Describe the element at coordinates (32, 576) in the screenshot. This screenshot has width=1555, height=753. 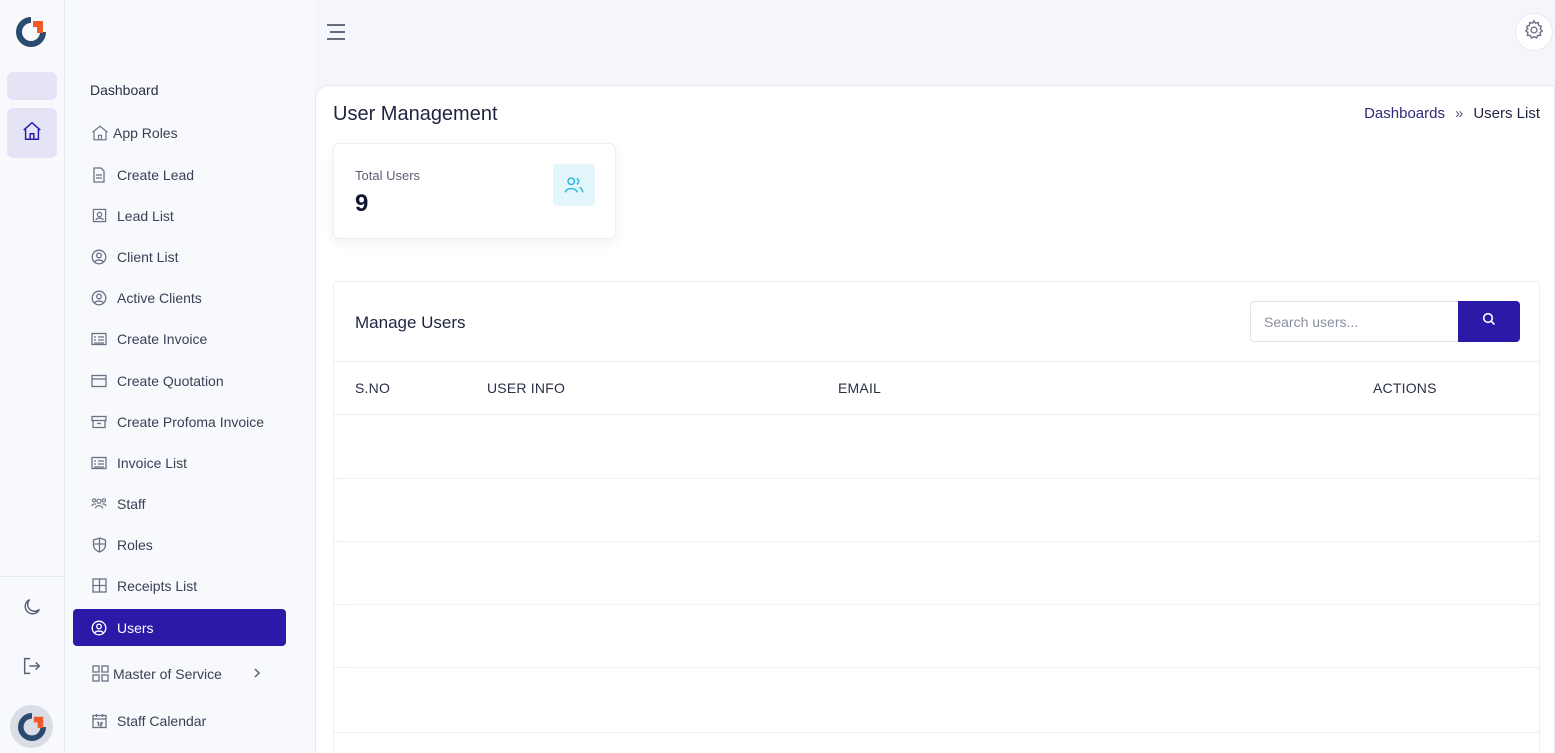
I see `rail-divider` at that location.